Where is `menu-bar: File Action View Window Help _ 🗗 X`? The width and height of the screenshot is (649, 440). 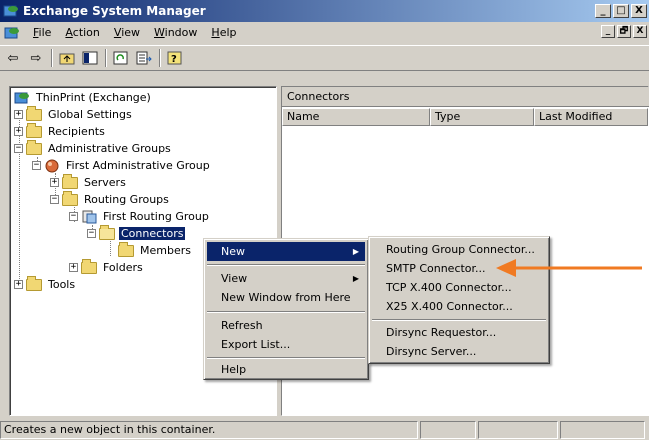 menu-bar: File Action View Window Help _ 🗗 X is located at coordinates (324, 33).